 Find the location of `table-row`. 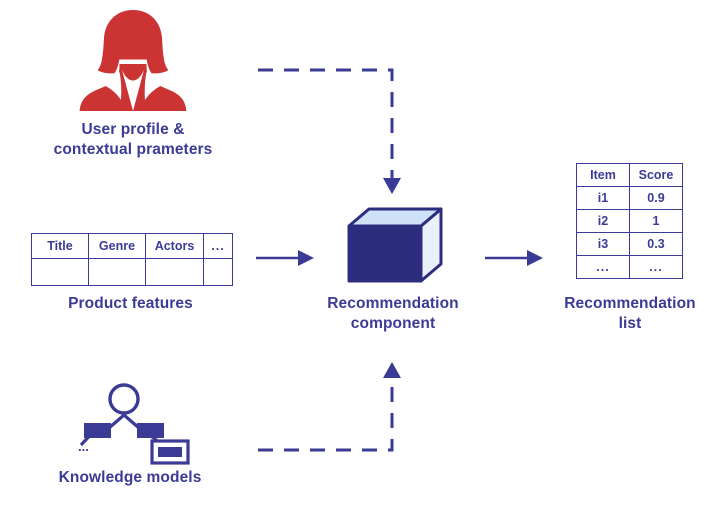

table-row is located at coordinates (132, 272).